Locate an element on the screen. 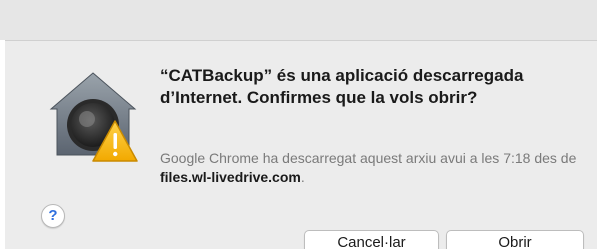  download-host: files.wl-livedrive.com is located at coordinates (230, 177).